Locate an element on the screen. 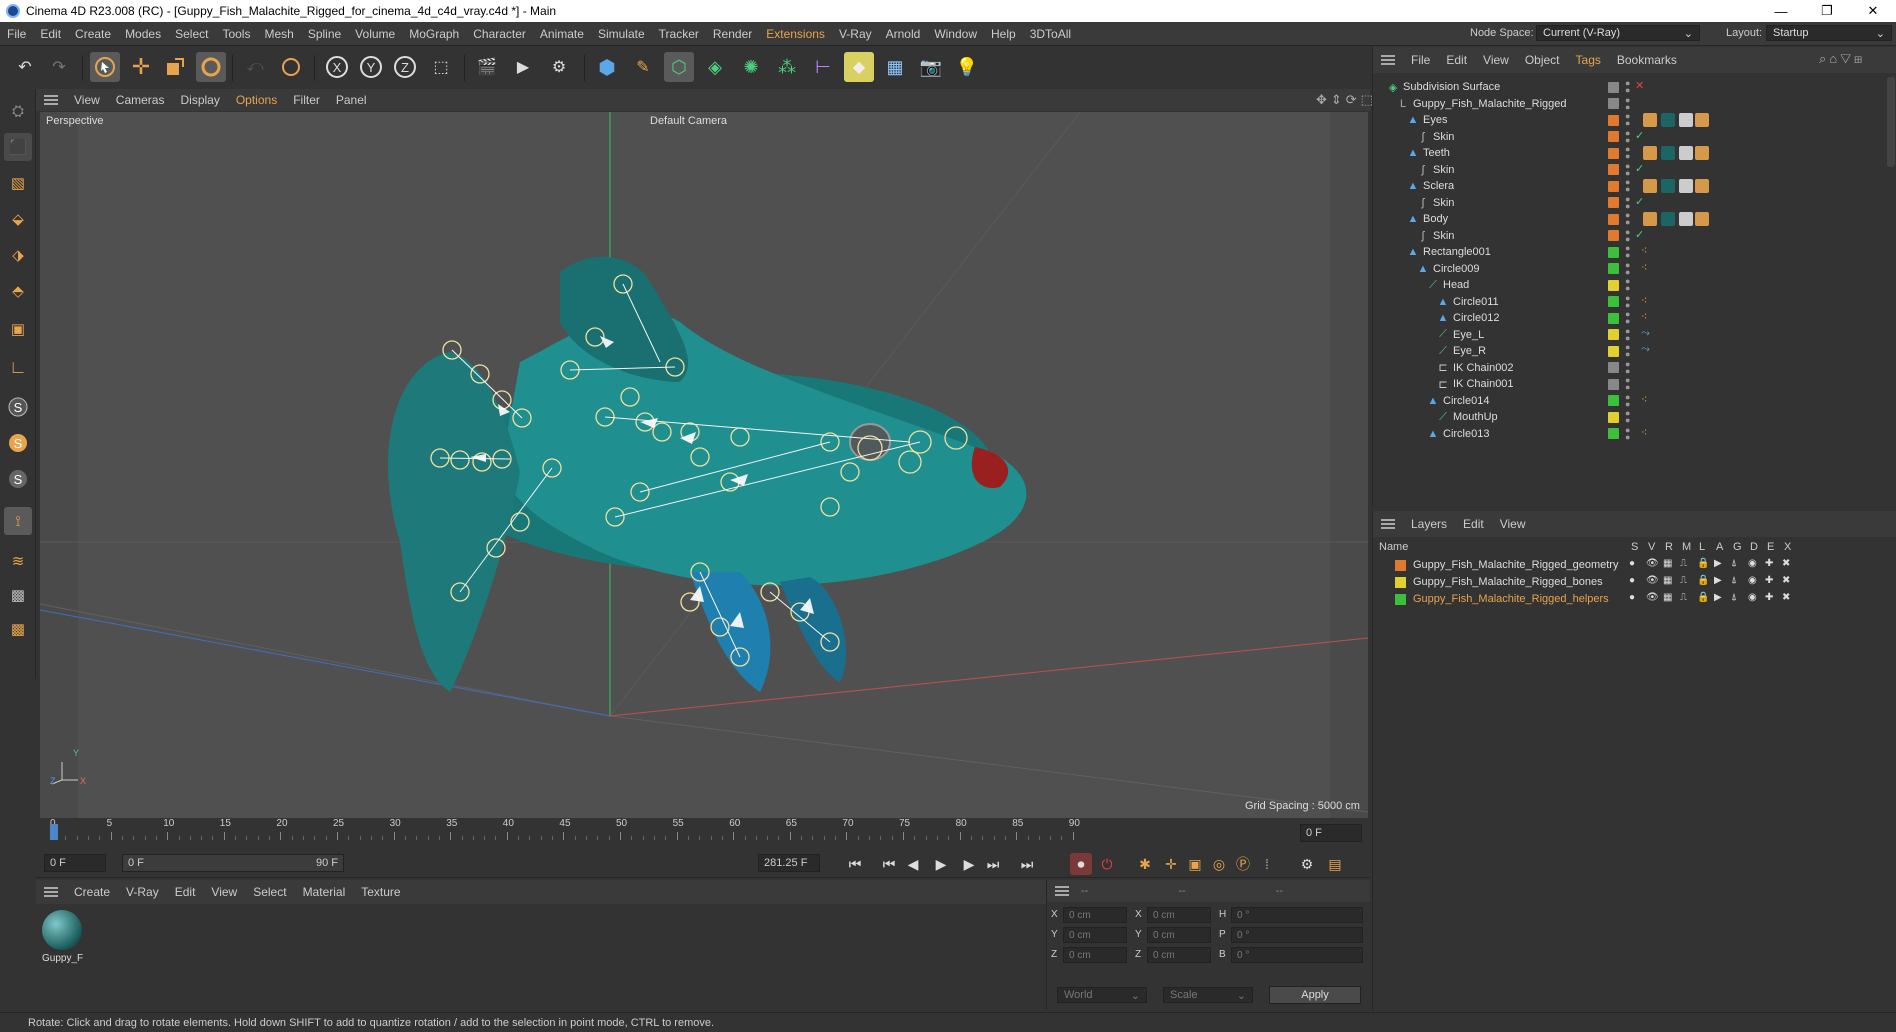 This screenshot has height=1032, width=1896. menu-animate: Animate is located at coordinates (562, 34).